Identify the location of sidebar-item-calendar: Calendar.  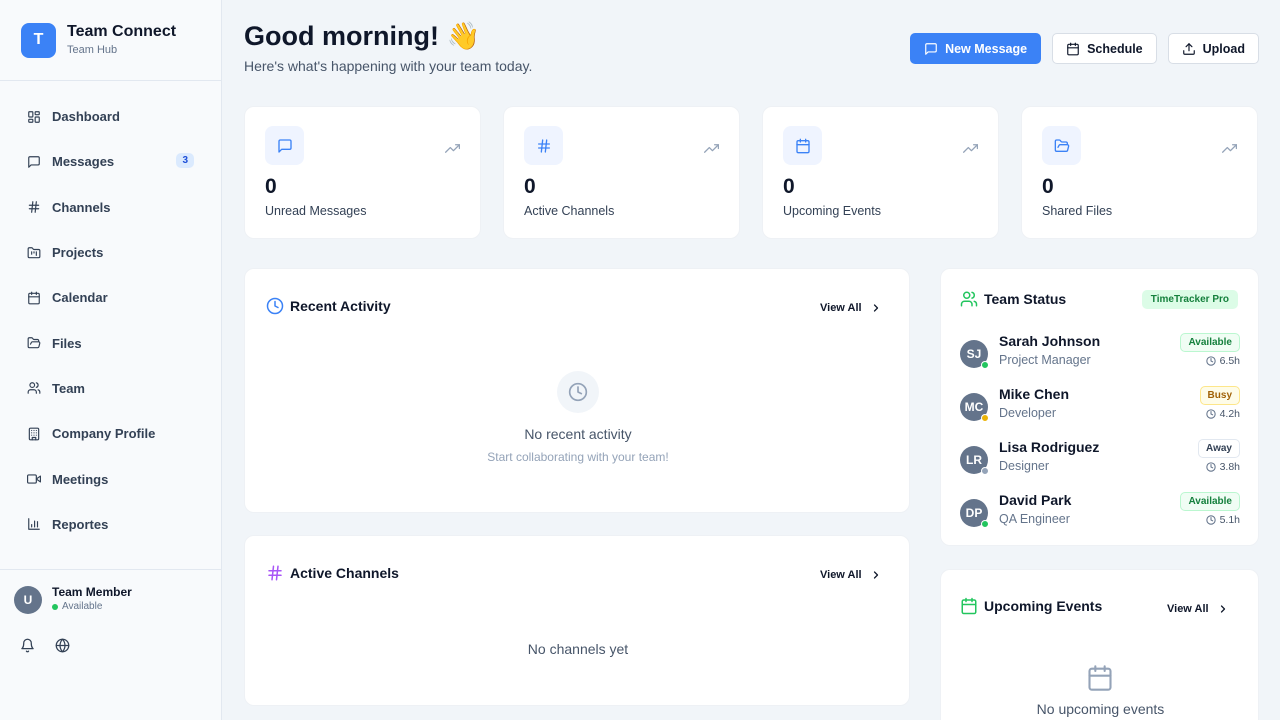
(111, 297).